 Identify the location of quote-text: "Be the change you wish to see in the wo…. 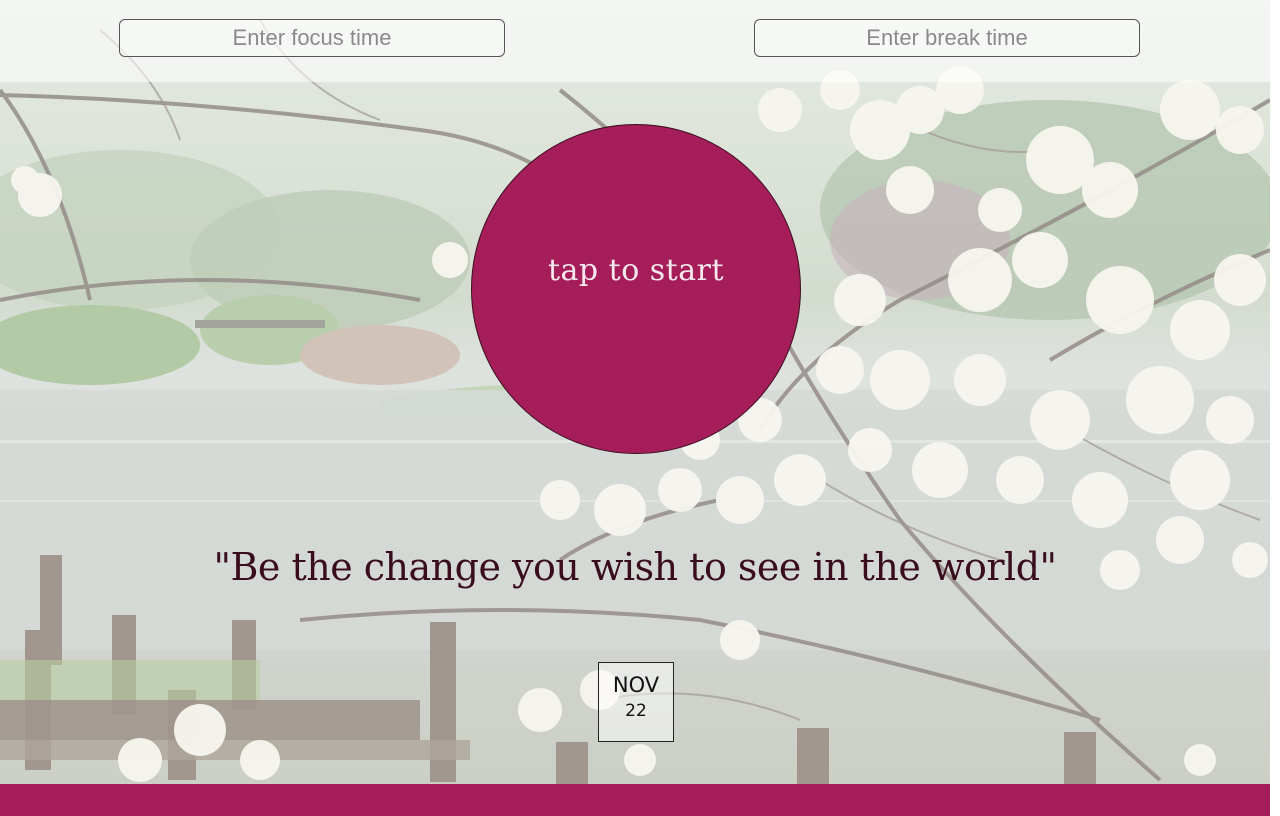
(635, 567).